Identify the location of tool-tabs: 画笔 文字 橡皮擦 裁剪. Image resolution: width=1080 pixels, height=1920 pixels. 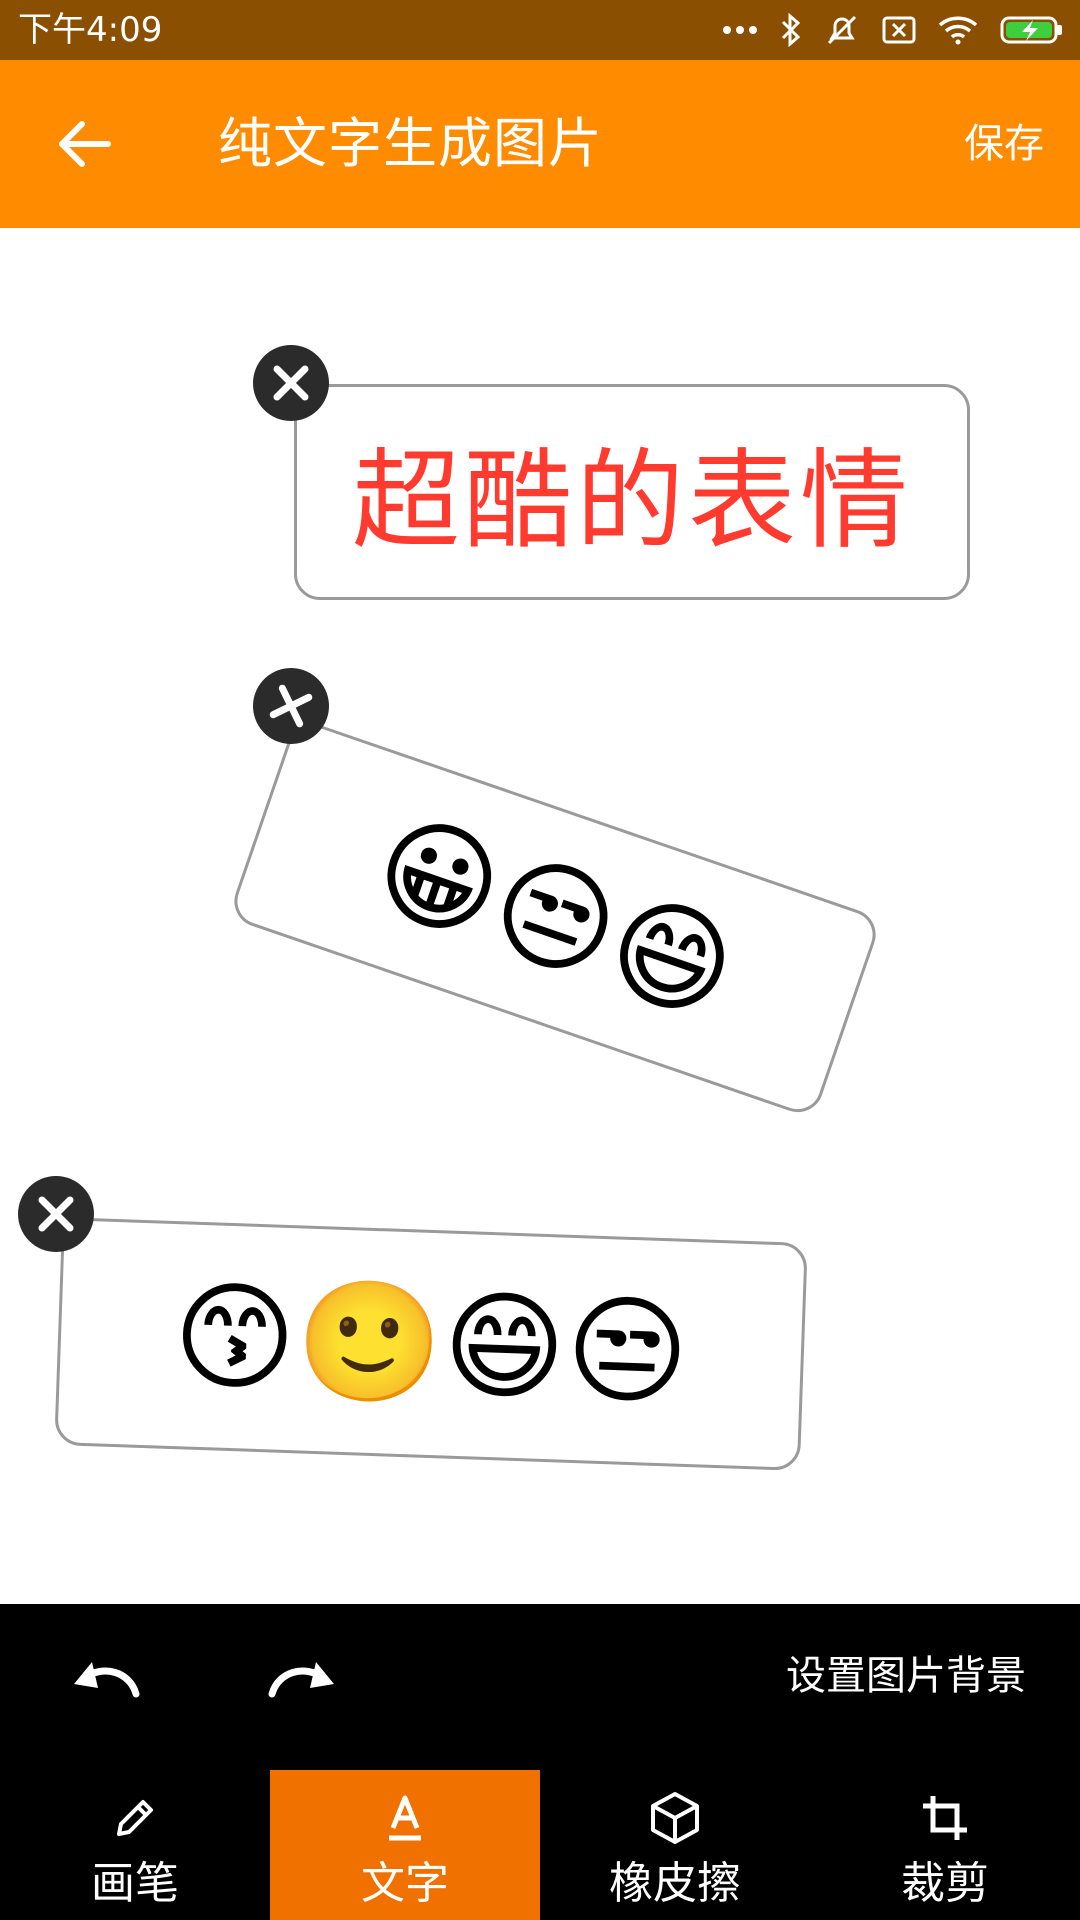
(540, 1845).